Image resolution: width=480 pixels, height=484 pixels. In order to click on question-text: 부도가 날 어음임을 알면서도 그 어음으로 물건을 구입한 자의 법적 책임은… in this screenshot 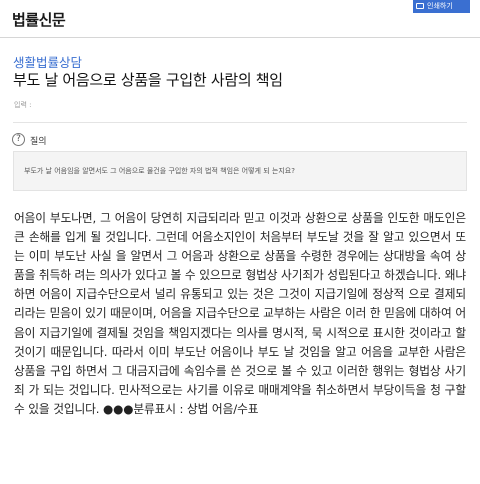, I will do `click(159, 171)`.